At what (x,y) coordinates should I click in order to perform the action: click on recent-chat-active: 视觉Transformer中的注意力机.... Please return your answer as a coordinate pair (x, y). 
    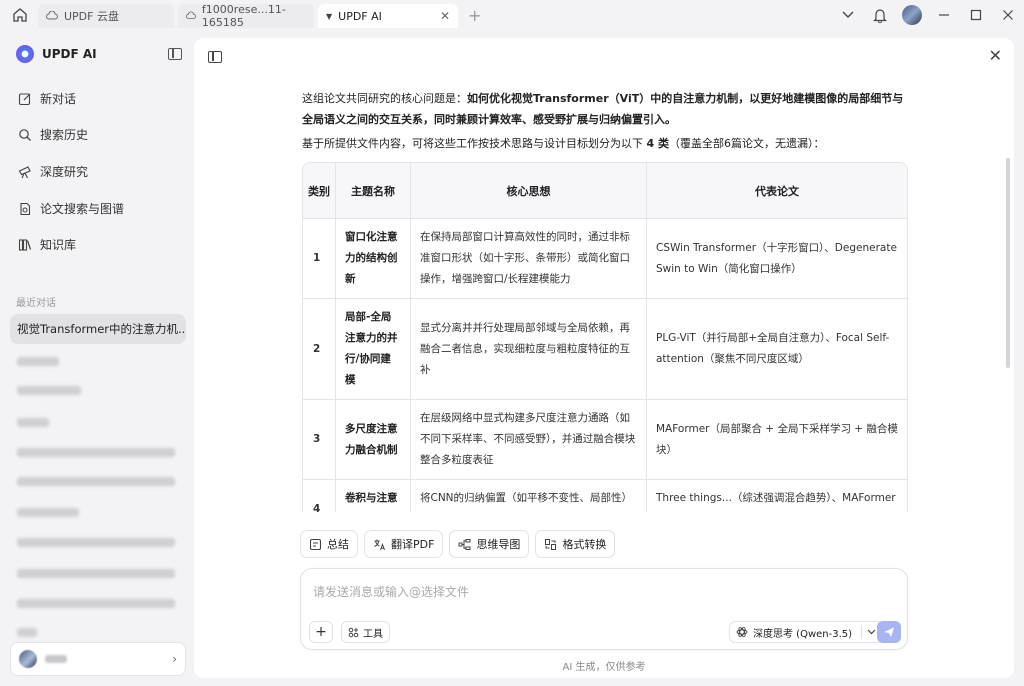
    Looking at the image, I should click on (98, 329).